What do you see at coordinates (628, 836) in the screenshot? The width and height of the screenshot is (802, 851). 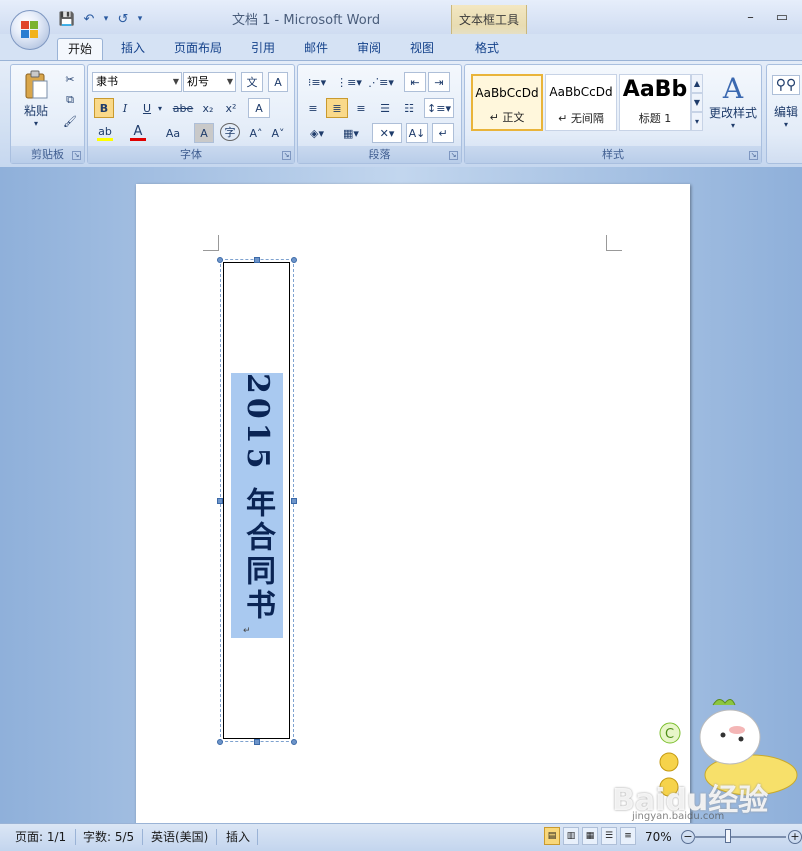 I see `draft-view-icon: ≡` at bounding box center [628, 836].